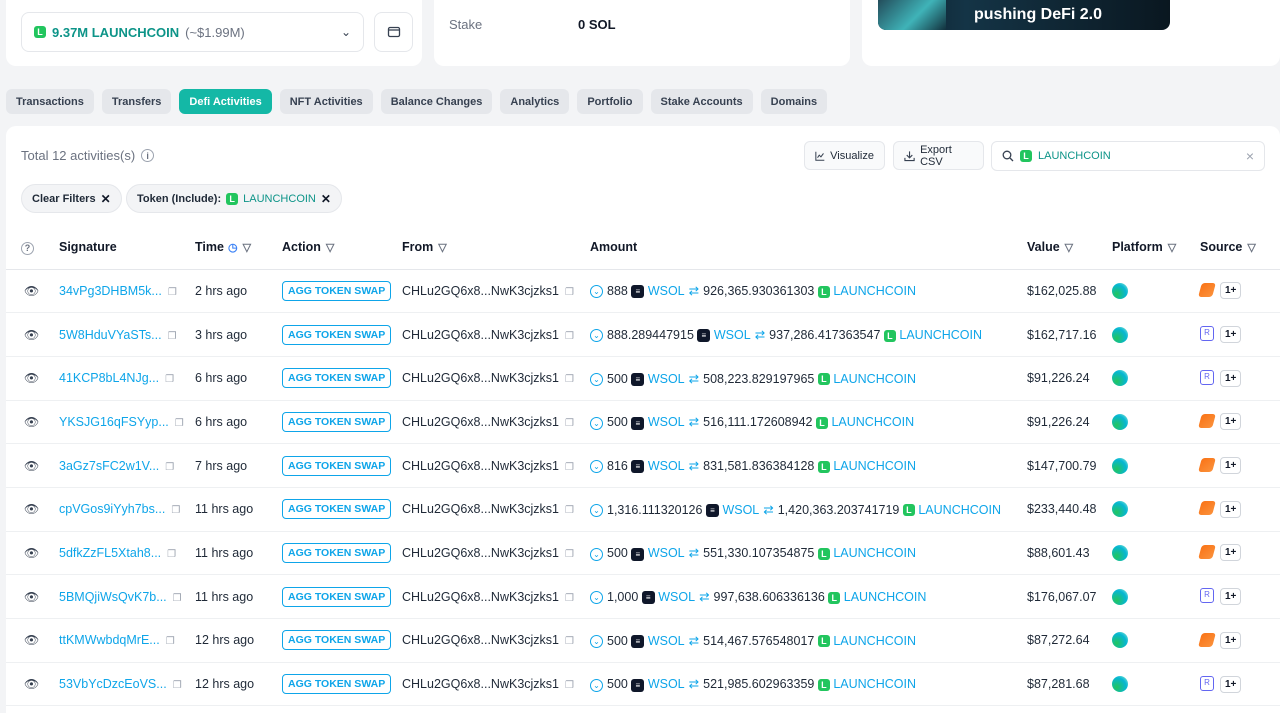 The width and height of the screenshot is (1280, 713). What do you see at coordinates (1250, 156) in the screenshot?
I see `clear-search-icon: ×` at bounding box center [1250, 156].